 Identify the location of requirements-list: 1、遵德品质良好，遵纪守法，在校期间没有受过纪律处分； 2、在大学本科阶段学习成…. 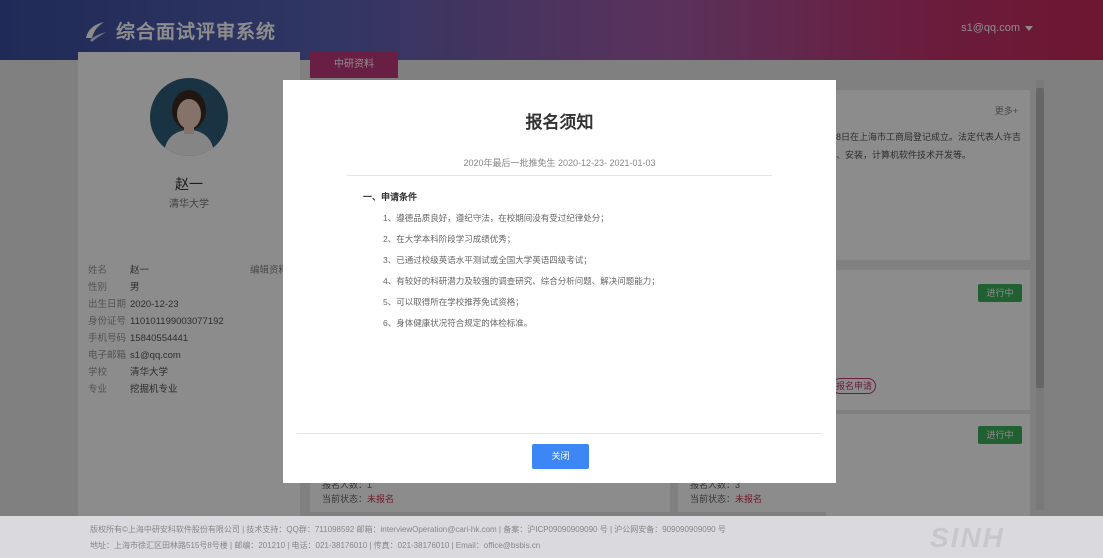
(521, 274).